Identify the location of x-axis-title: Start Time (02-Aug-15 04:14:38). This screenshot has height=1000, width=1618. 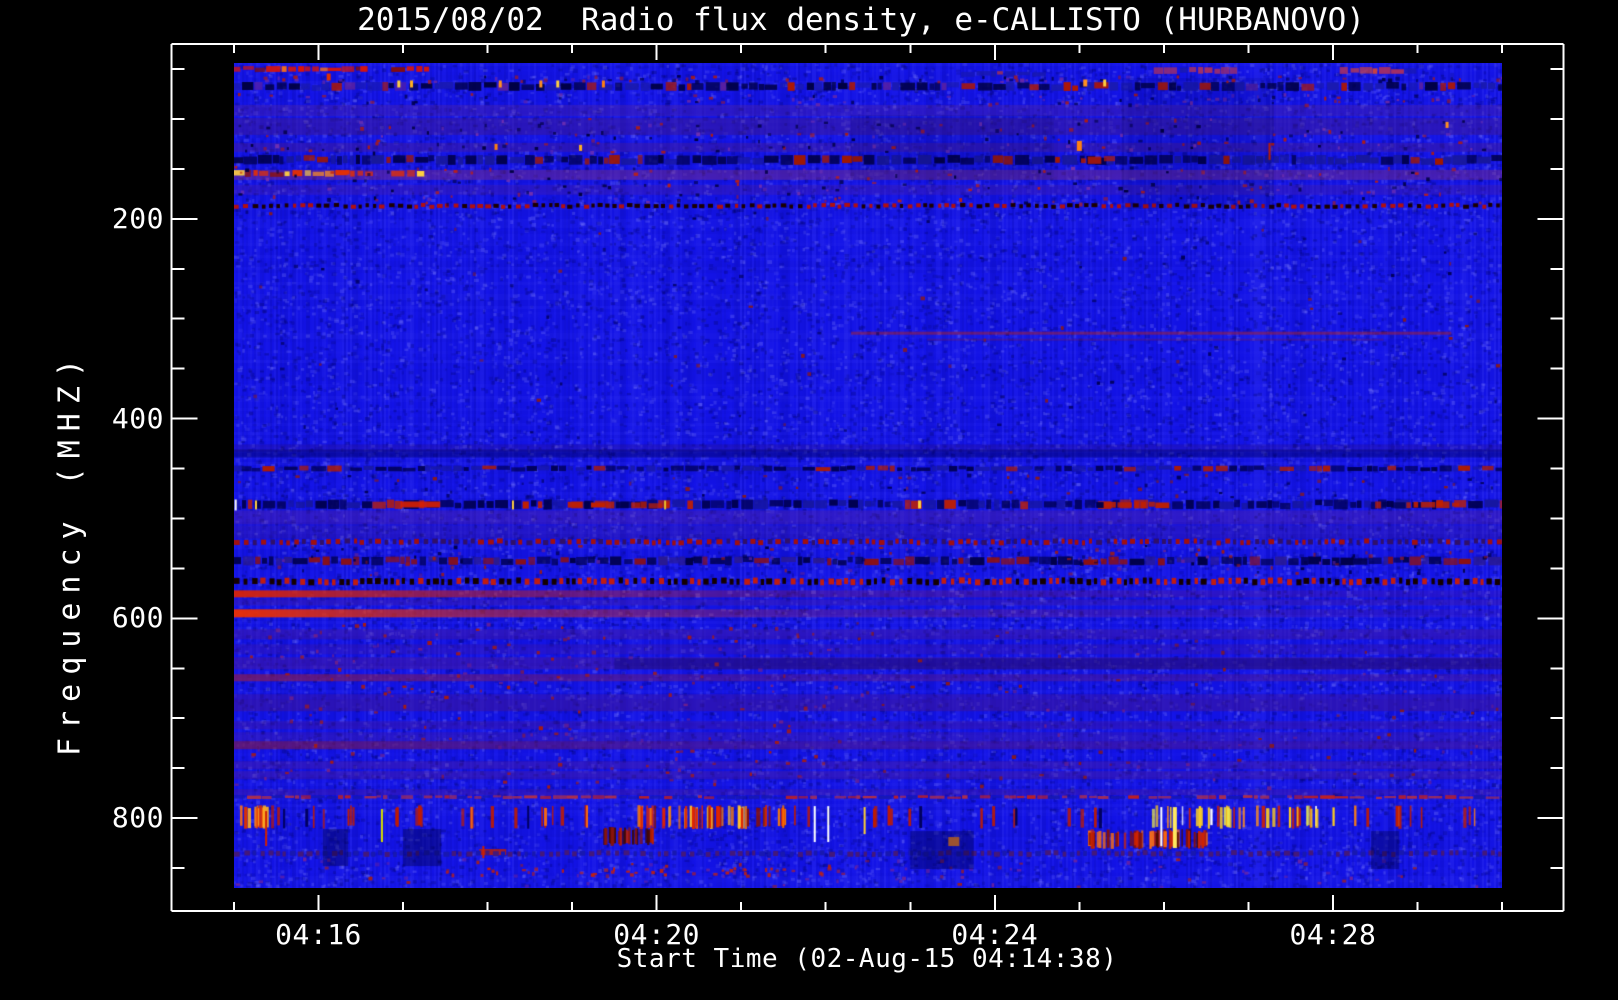
(867, 959).